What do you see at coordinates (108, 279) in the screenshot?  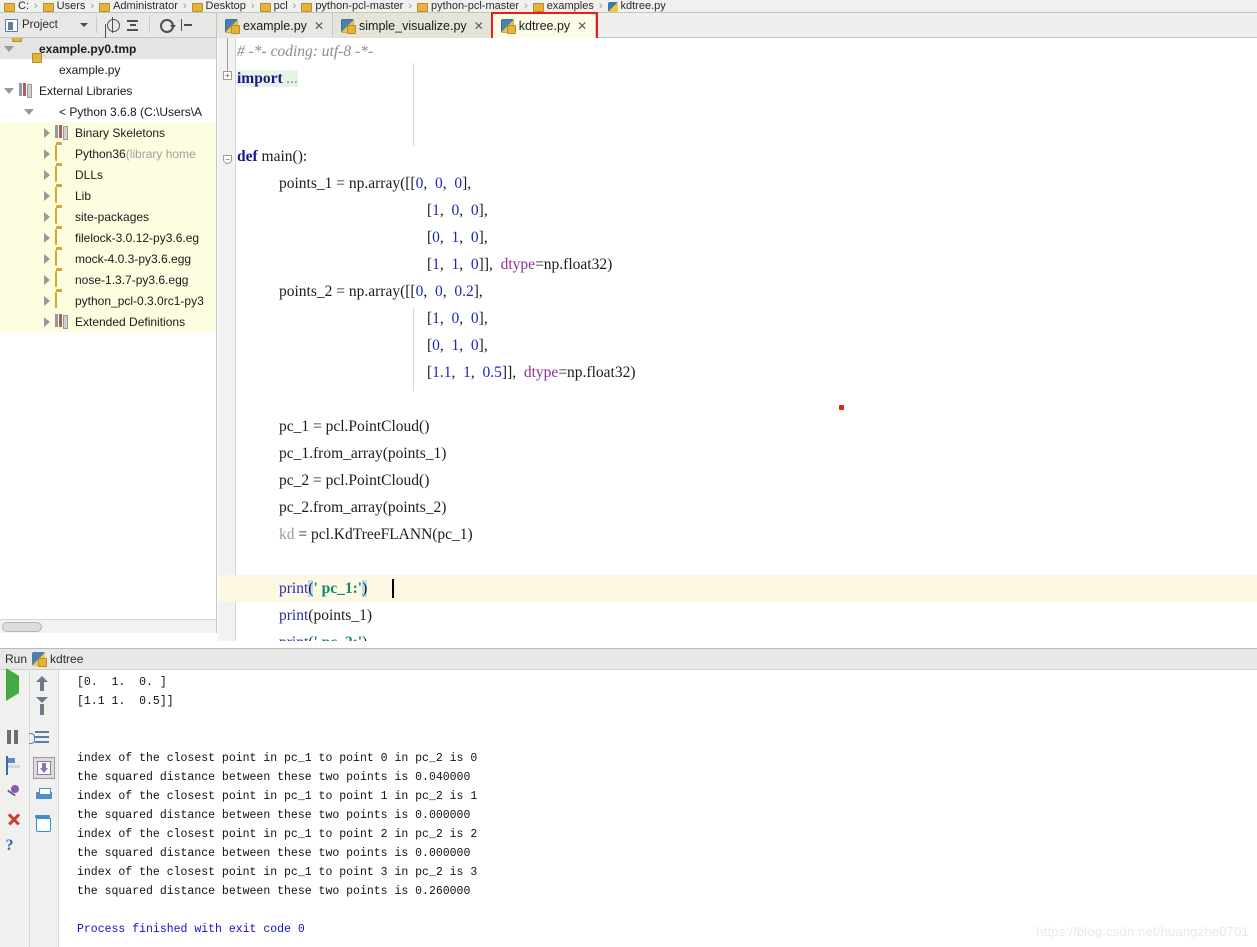 I see `tree-item: nose-1.3.7-py3.6.egg` at bounding box center [108, 279].